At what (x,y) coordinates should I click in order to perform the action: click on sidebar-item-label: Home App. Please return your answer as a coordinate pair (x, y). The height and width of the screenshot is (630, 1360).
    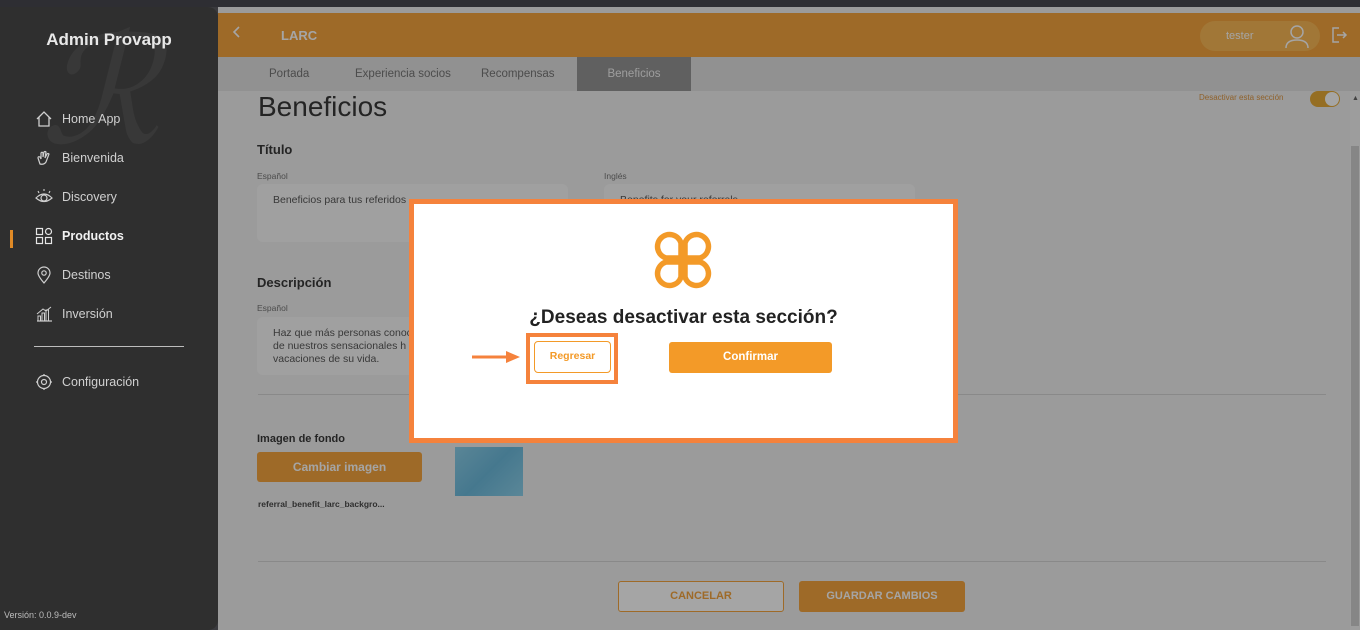
    Looking at the image, I should click on (91, 119).